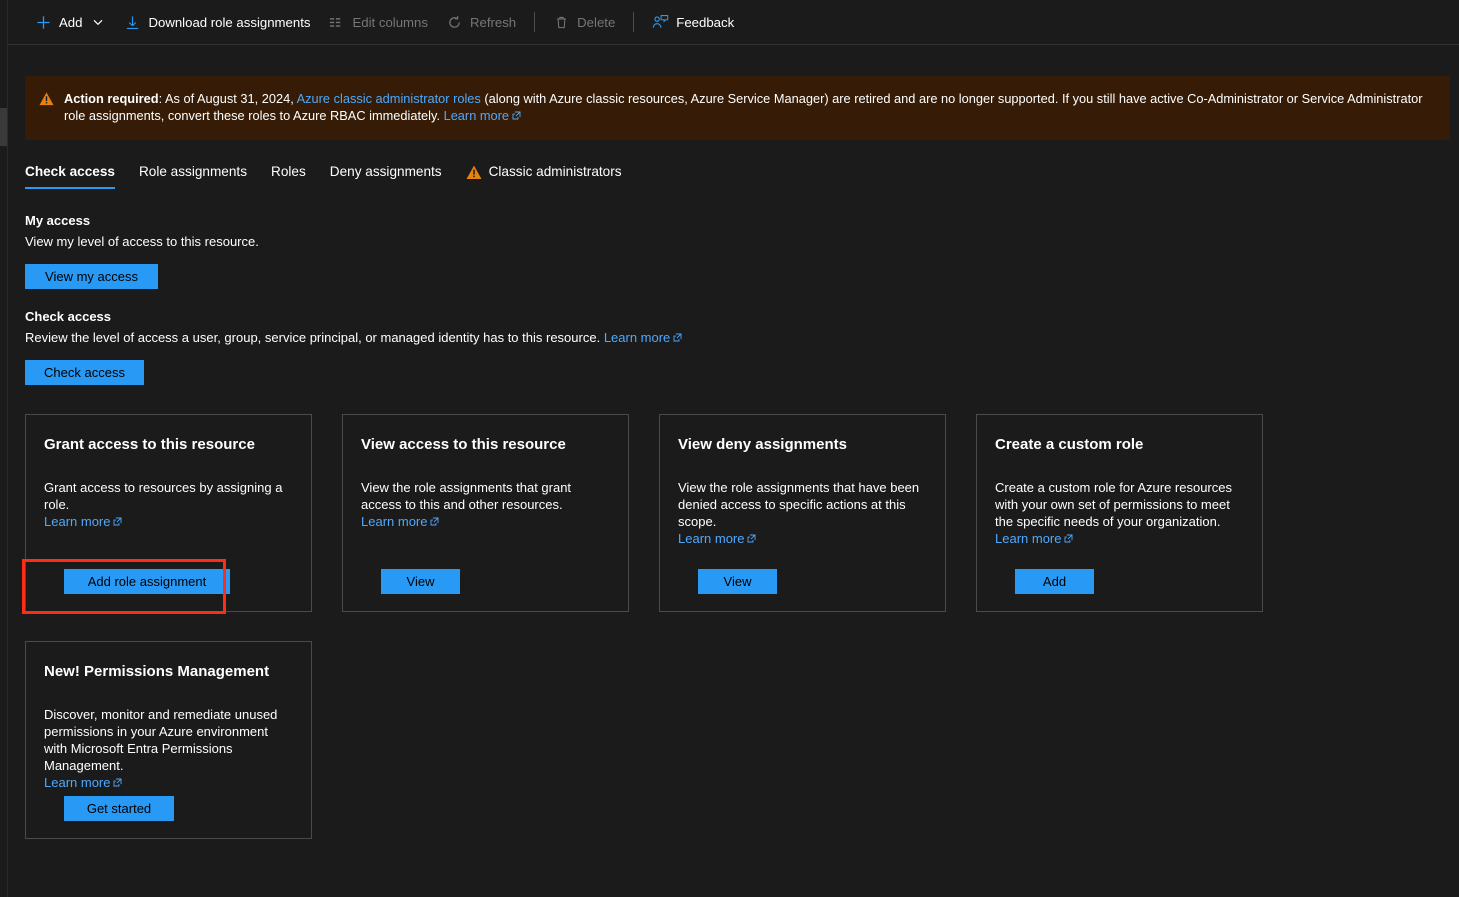 This screenshot has width=1459, height=897. Describe the element at coordinates (705, 22) in the screenshot. I see `feedback-label: Feedback` at that location.